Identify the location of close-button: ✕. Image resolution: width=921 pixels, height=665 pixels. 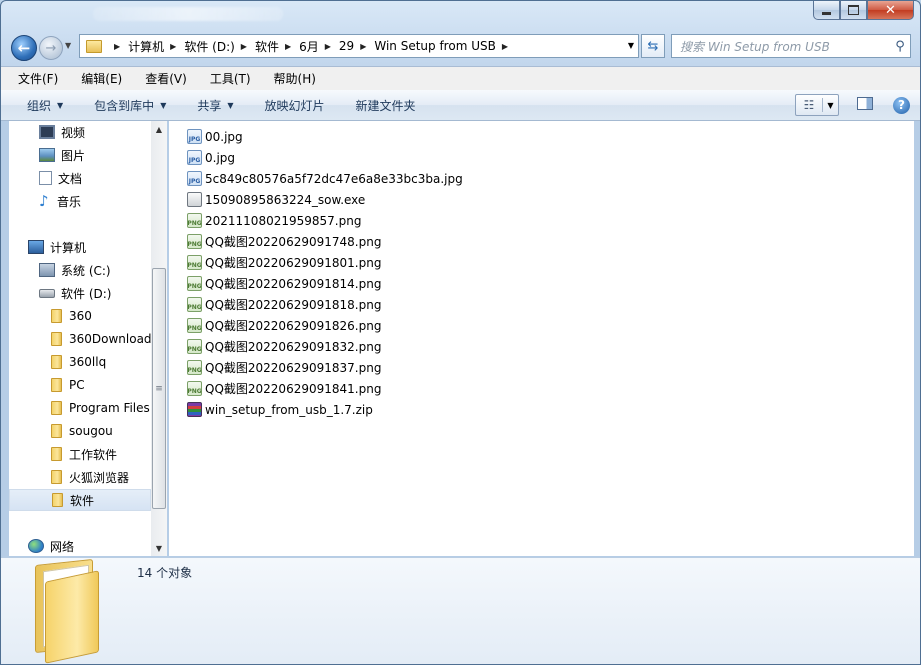
(890, 10).